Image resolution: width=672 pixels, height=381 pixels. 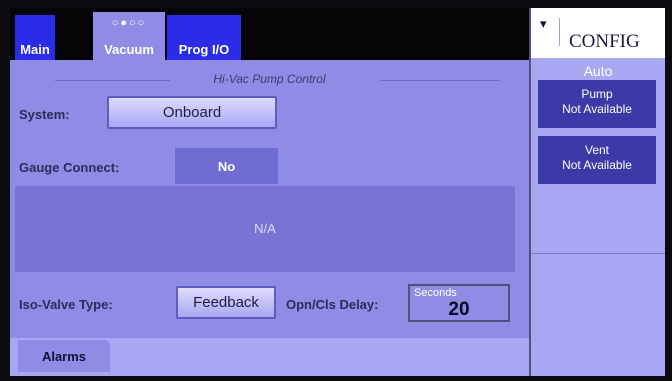 What do you see at coordinates (129, 36) in the screenshot?
I see `tab-vacuum: ○●○○ Vacuum` at bounding box center [129, 36].